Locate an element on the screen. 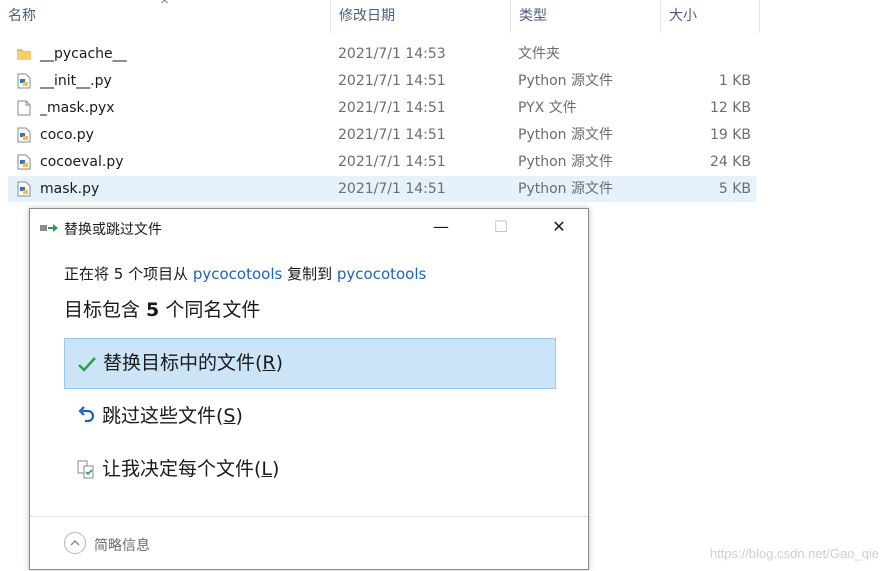  fewer-details-label: 简略信息 is located at coordinates (122, 546).